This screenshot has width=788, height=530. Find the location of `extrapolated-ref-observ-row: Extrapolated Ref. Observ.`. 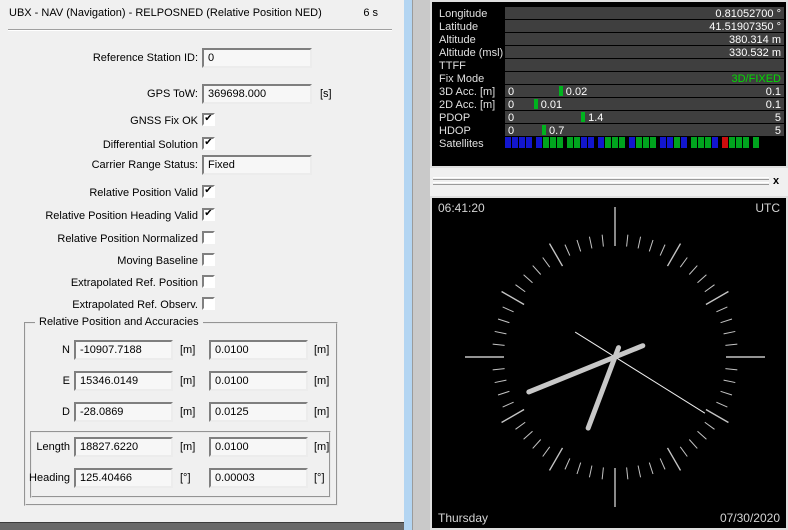

extrapolated-ref-observ-row: Extrapolated Ref. Observ. is located at coordinates (202, 305).